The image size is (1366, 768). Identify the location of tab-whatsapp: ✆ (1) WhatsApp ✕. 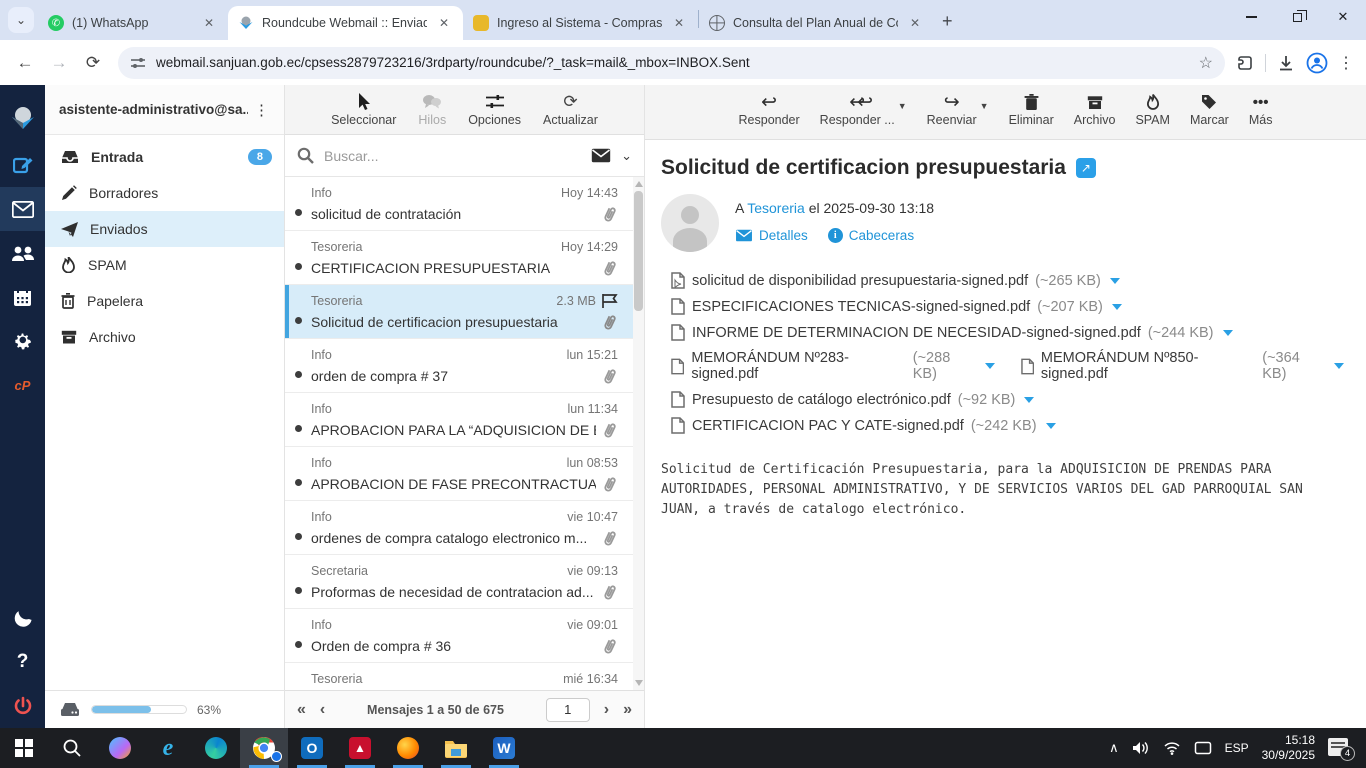
(133, 23).